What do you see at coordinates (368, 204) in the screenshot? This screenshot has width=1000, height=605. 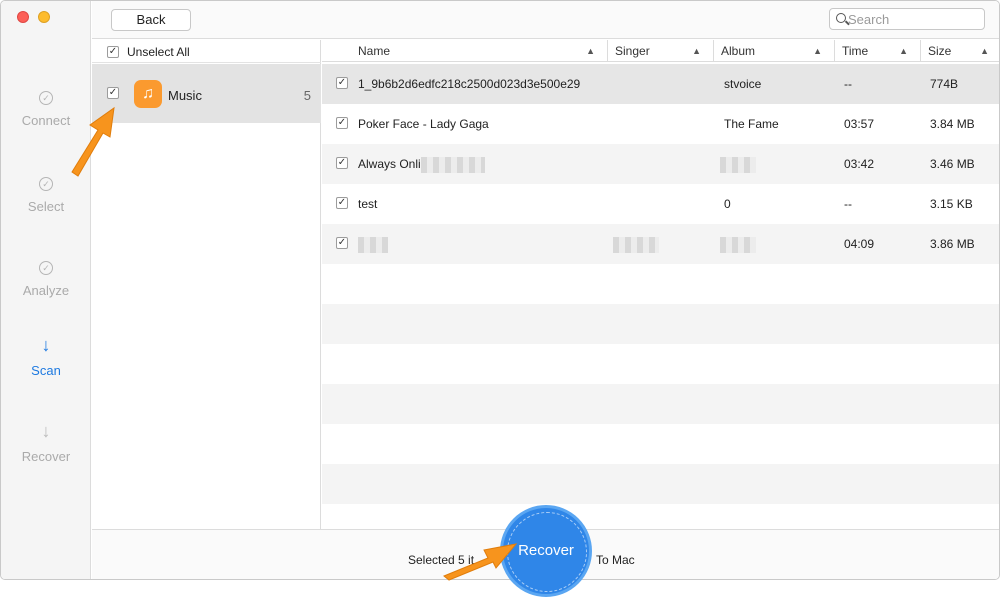 I see `cell-name: test` at bounding box center [368, 204].